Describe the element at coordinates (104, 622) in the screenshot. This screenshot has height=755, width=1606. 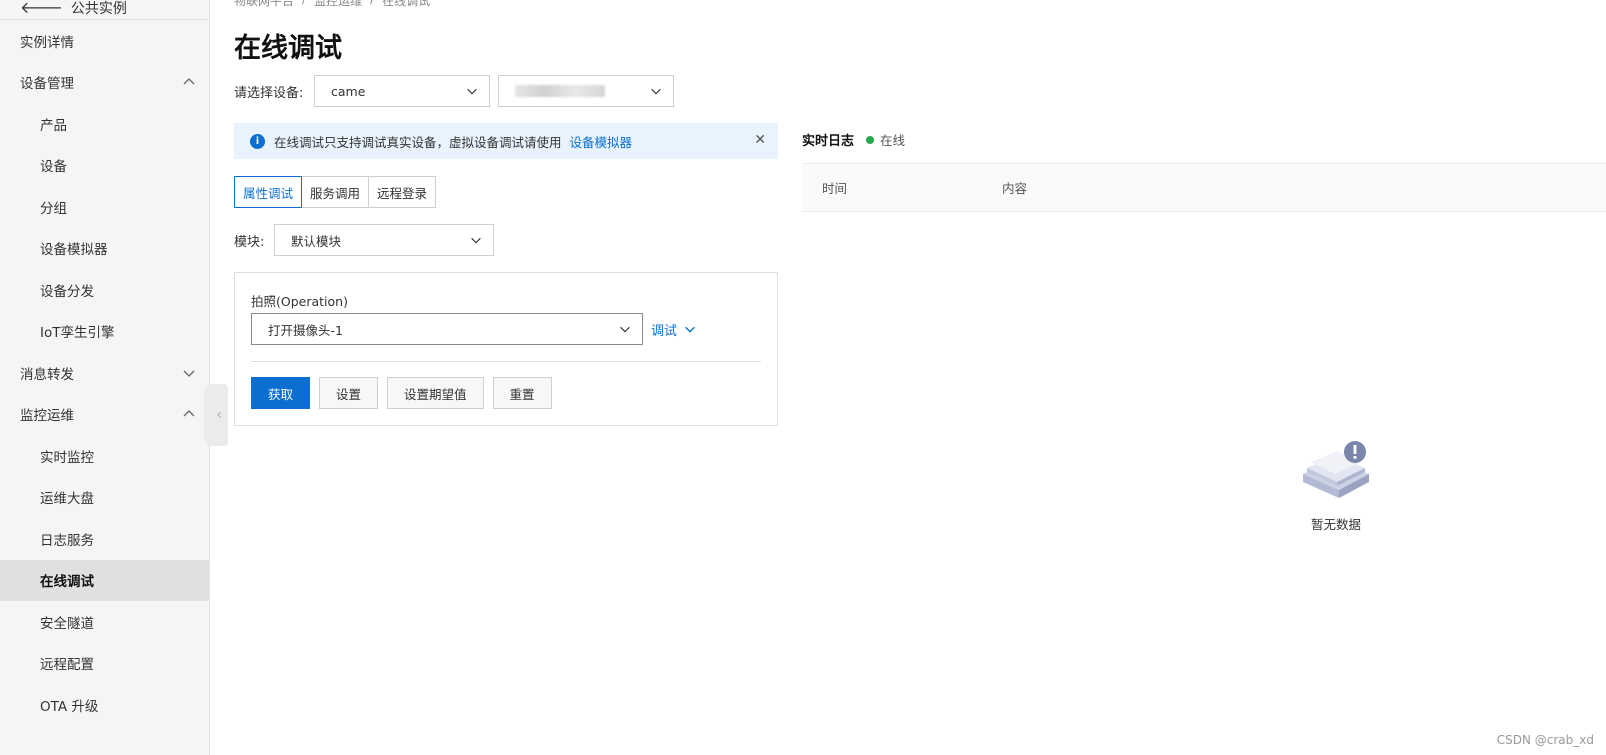
I see `sidebar-item: 安全隧道` at that location.